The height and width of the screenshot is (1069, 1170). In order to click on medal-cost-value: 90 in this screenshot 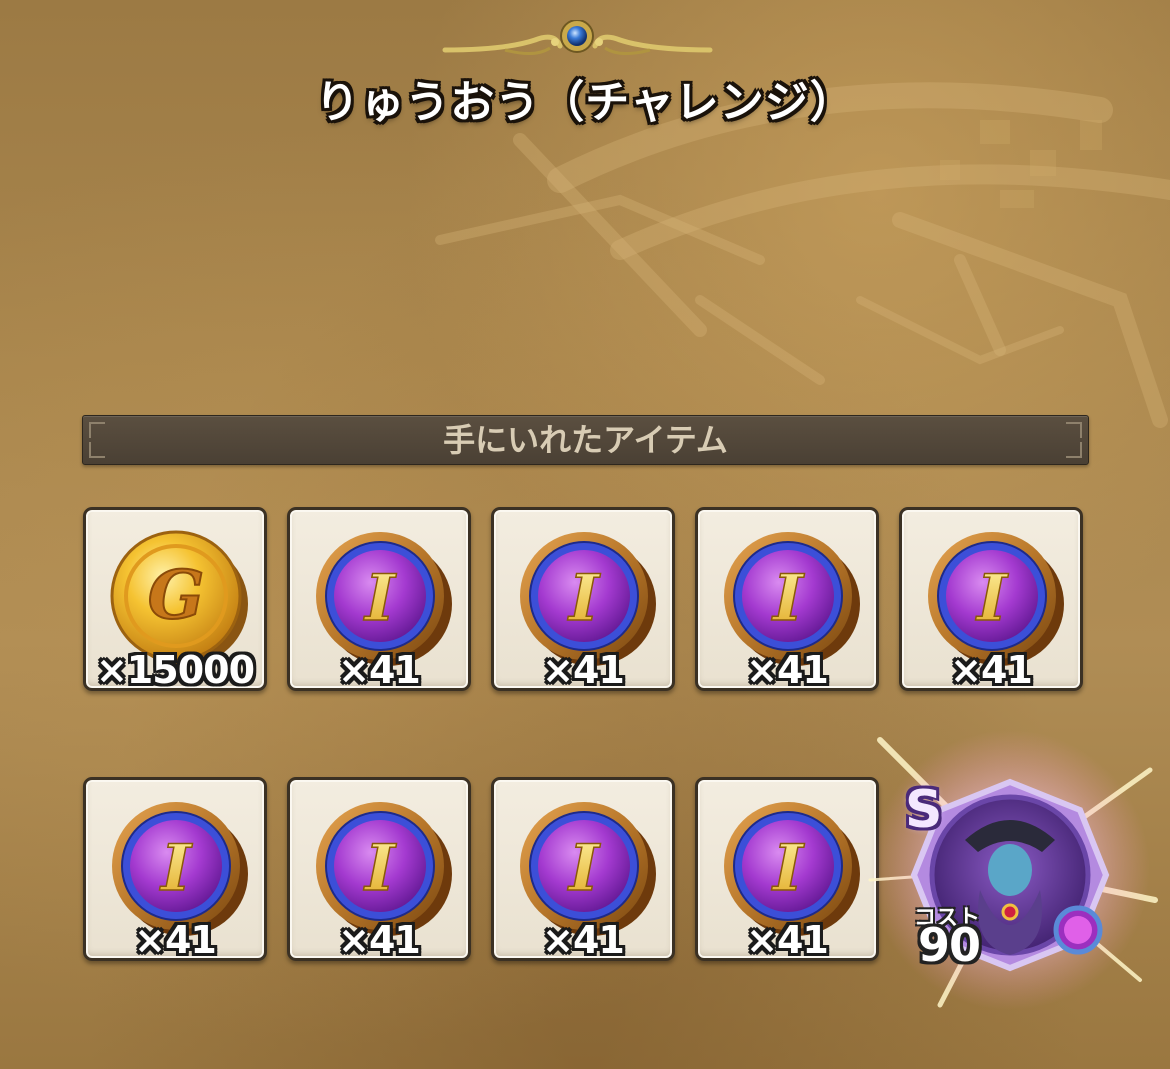, I will do `click(949, 945)`.